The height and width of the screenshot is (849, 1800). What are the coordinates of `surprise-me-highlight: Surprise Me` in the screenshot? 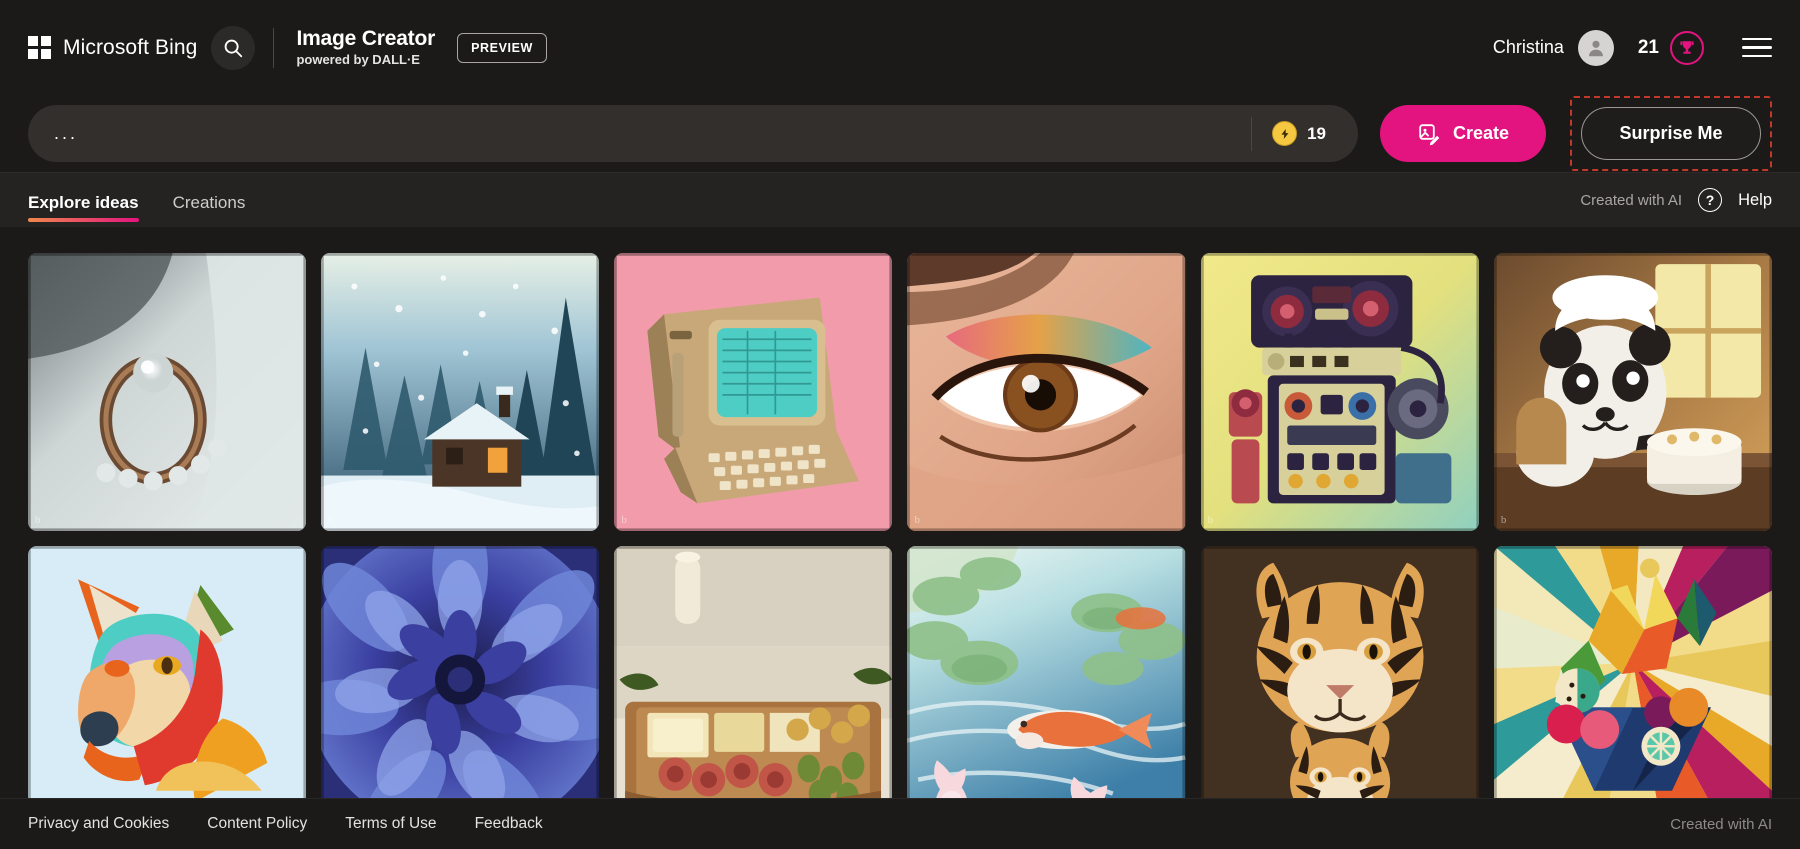 It's located at (1671, 133).